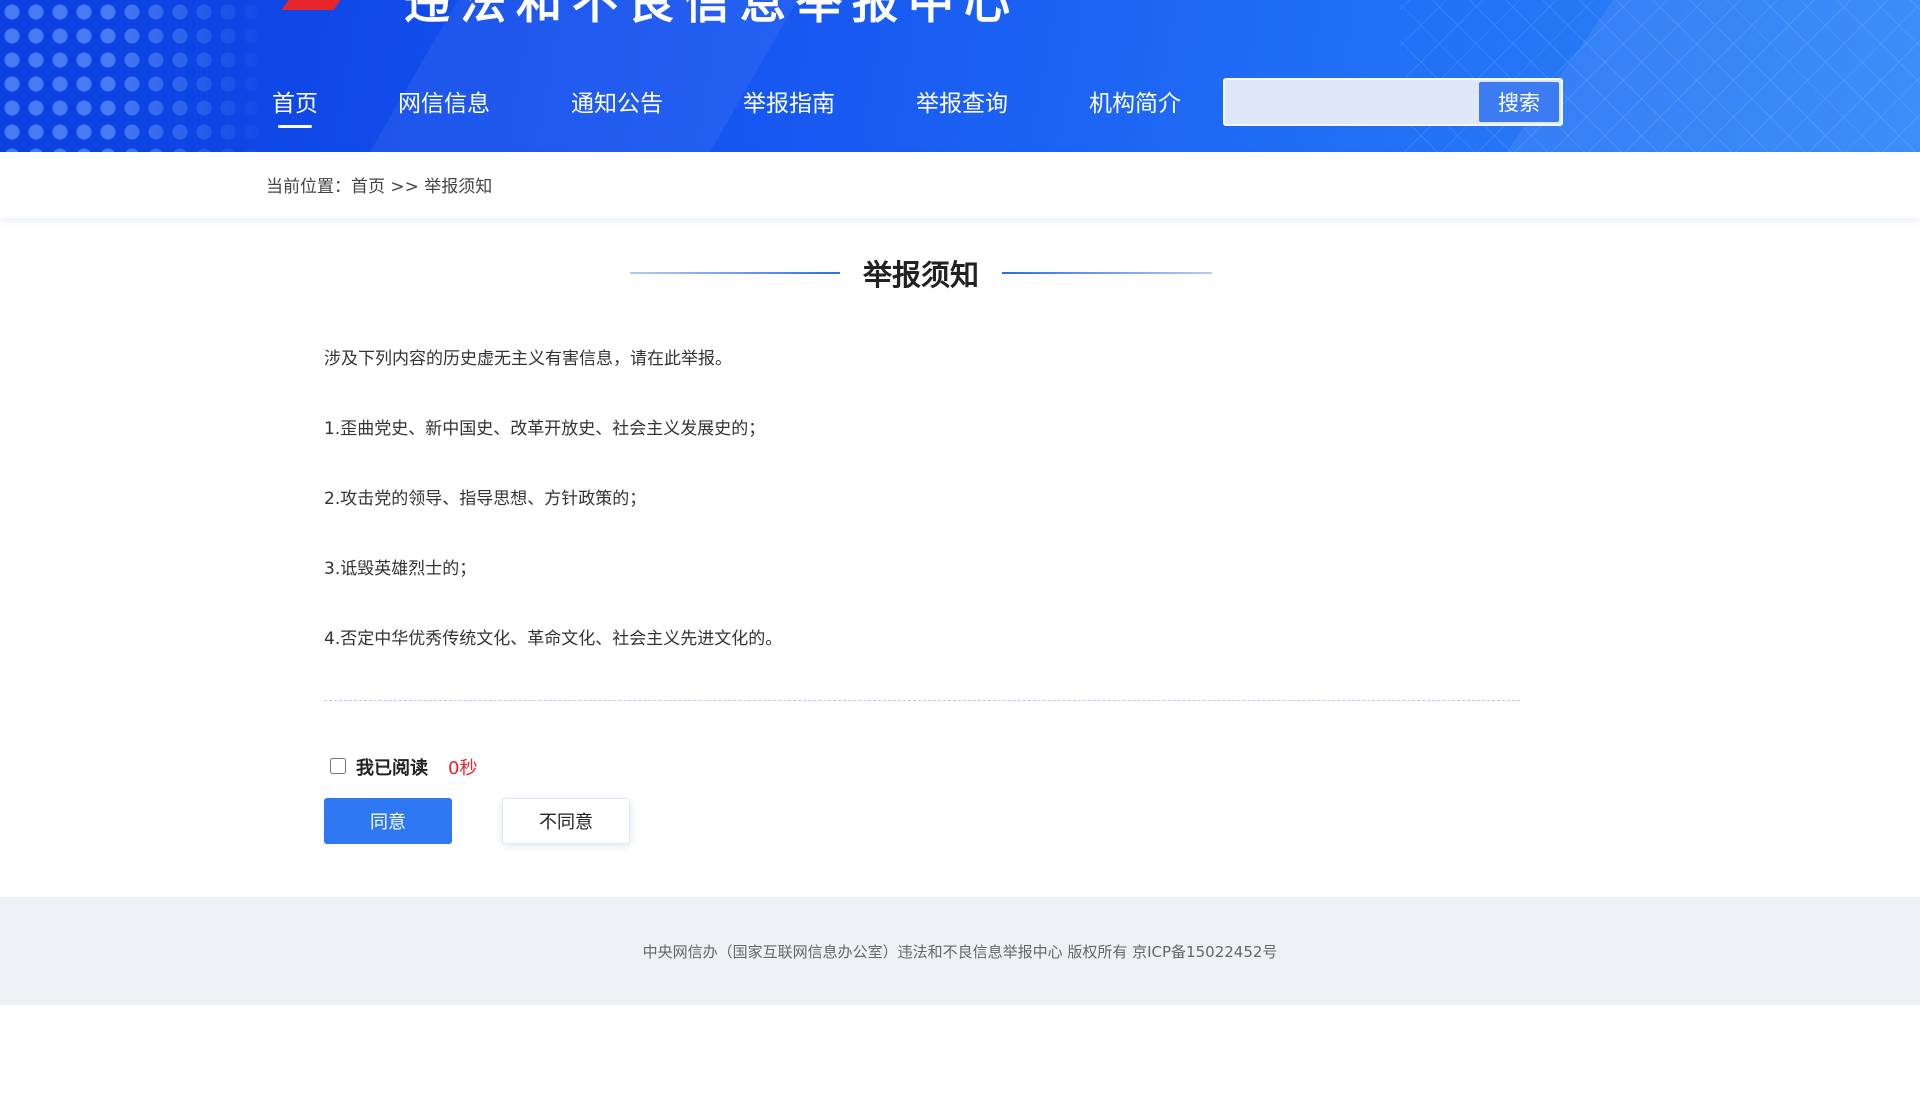 This screenshot has width=1920, height=1097. Describe the element at coordinates (444, 101) in the screenshot. I see `nav-item-cyber-info: 网信信息` at that location.